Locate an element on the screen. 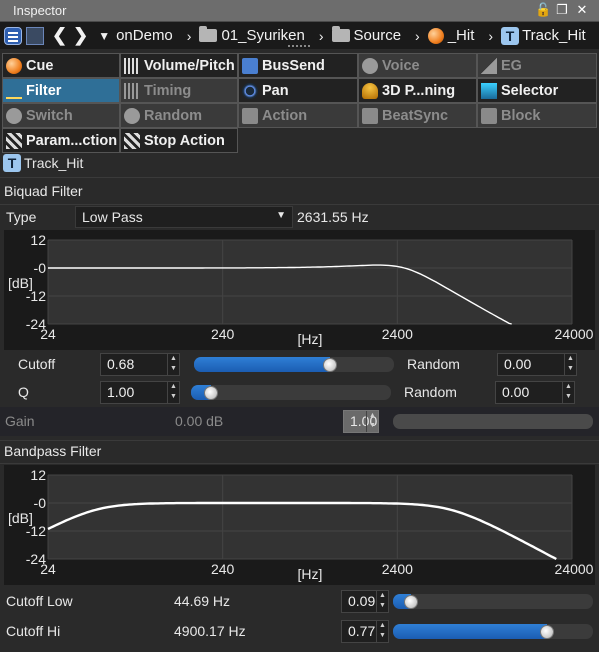 The height and width of the screenshot is (652, 599). cutoff-hi-spinbox: 0.77 ▲ ▼ is located at coordinates (365, 631).